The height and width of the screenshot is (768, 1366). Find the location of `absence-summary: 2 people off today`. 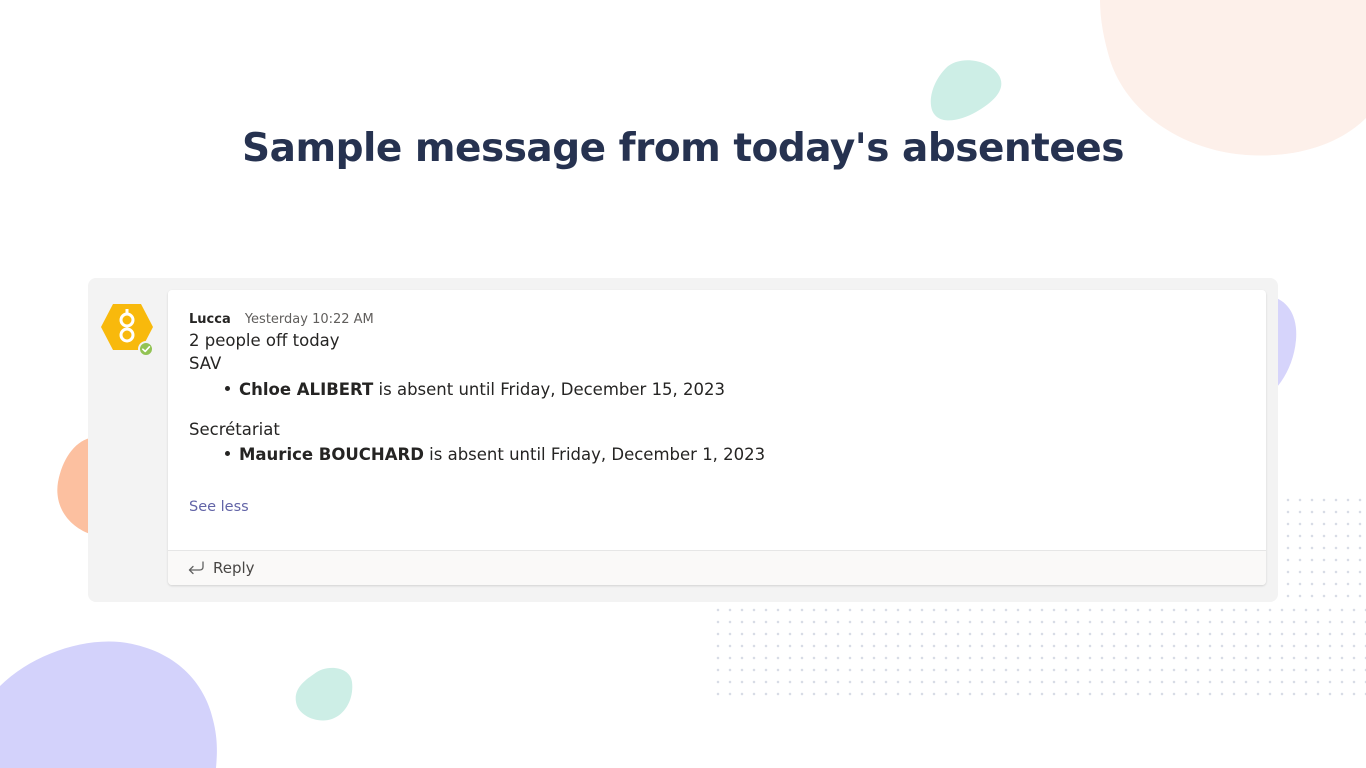

absence-summary: 2 people off today is located at coordinates (264, 340).